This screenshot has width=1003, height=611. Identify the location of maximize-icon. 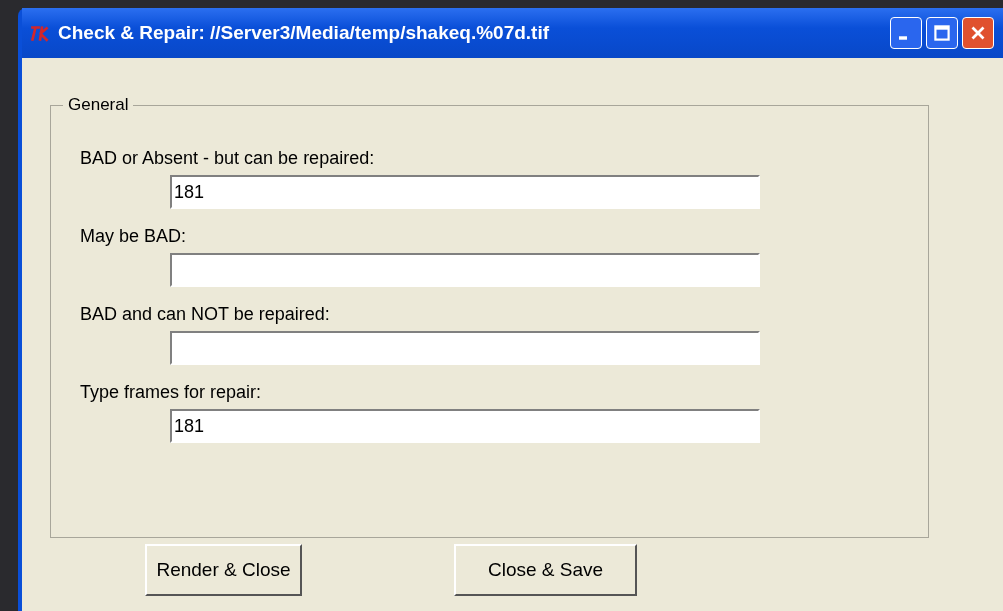
(942, 33).